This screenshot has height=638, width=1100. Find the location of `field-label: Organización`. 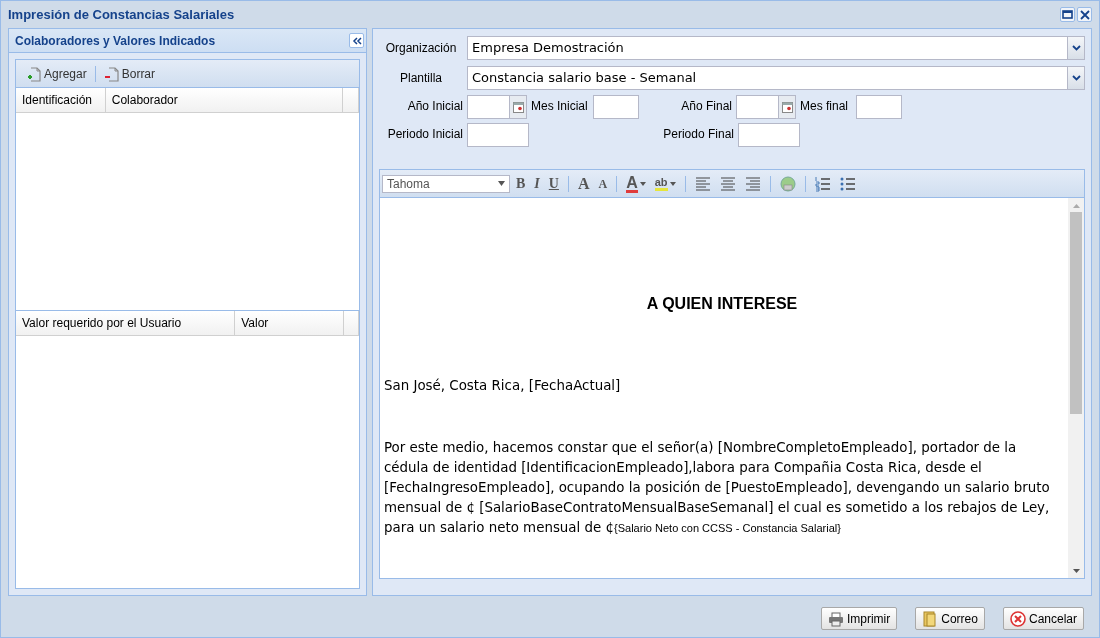

field-label: Organización is located at coordinates (421, 48).